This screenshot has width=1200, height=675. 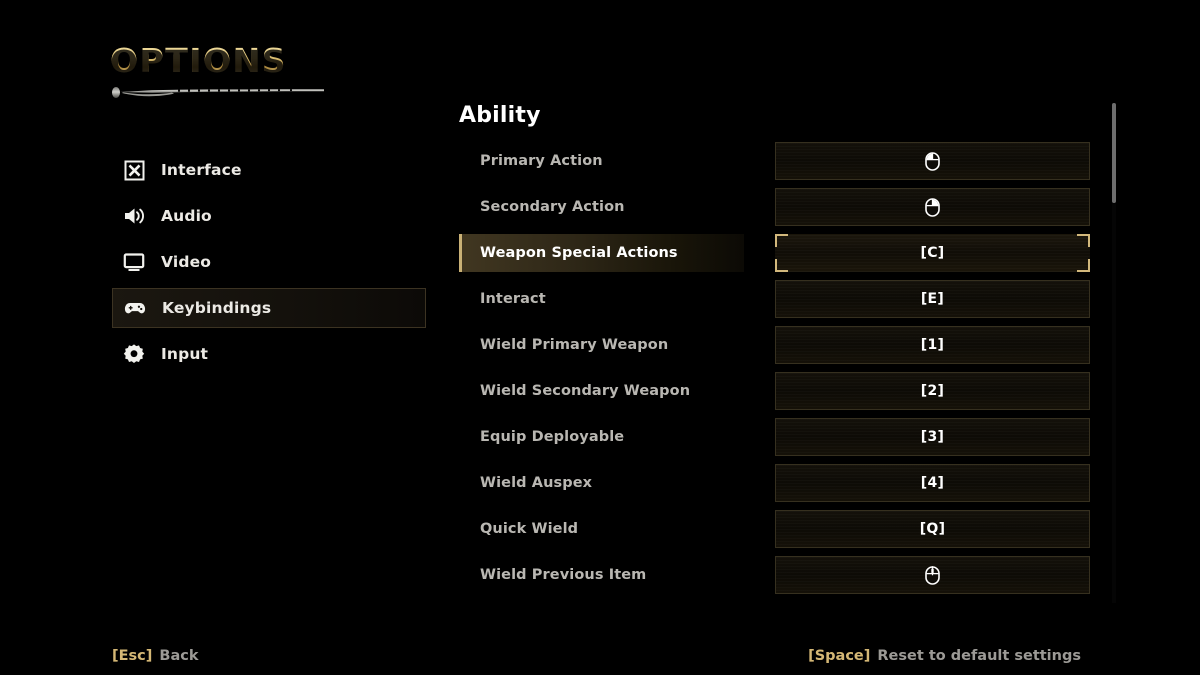 What do you see at coordinates (839, 656) in the screenshot?
I see `reset-key-label: [Space]` at bounding box center [839, 656].